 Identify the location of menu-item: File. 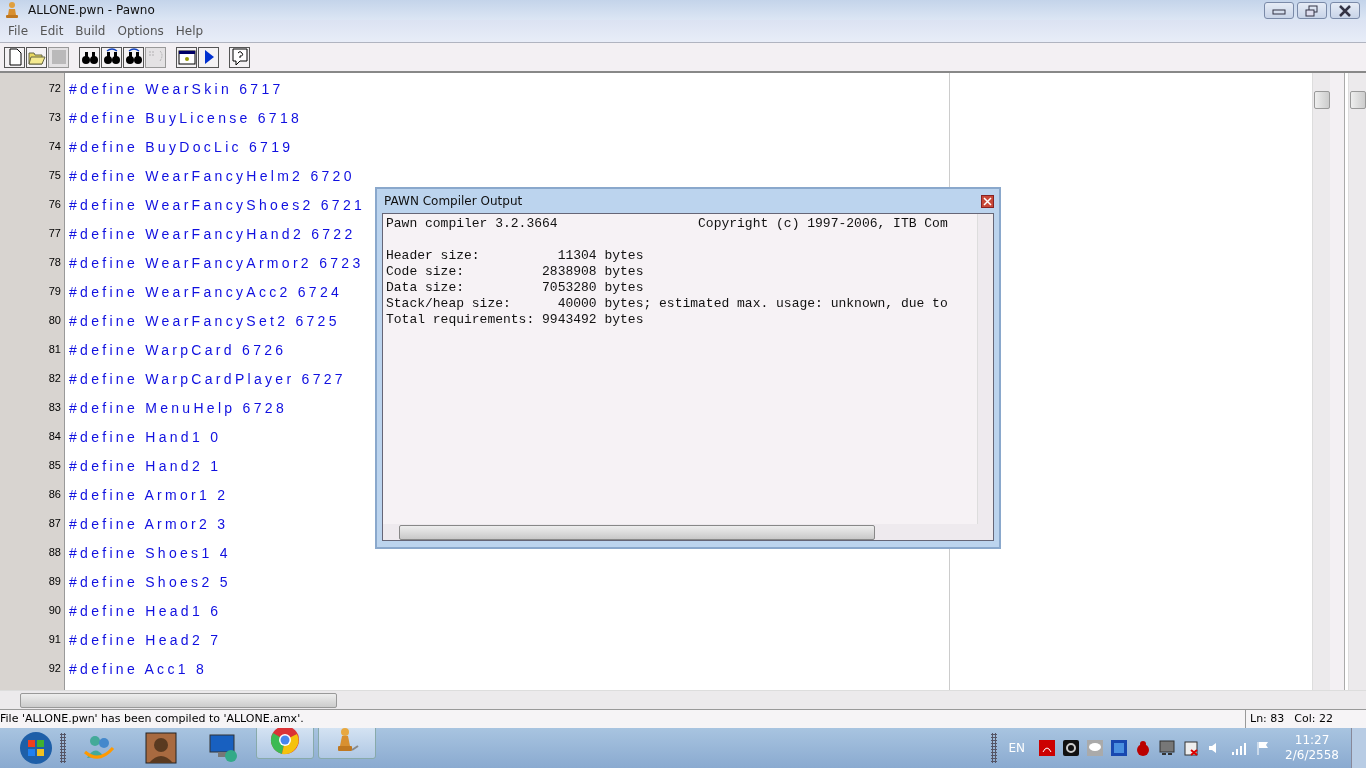
(18, 31).